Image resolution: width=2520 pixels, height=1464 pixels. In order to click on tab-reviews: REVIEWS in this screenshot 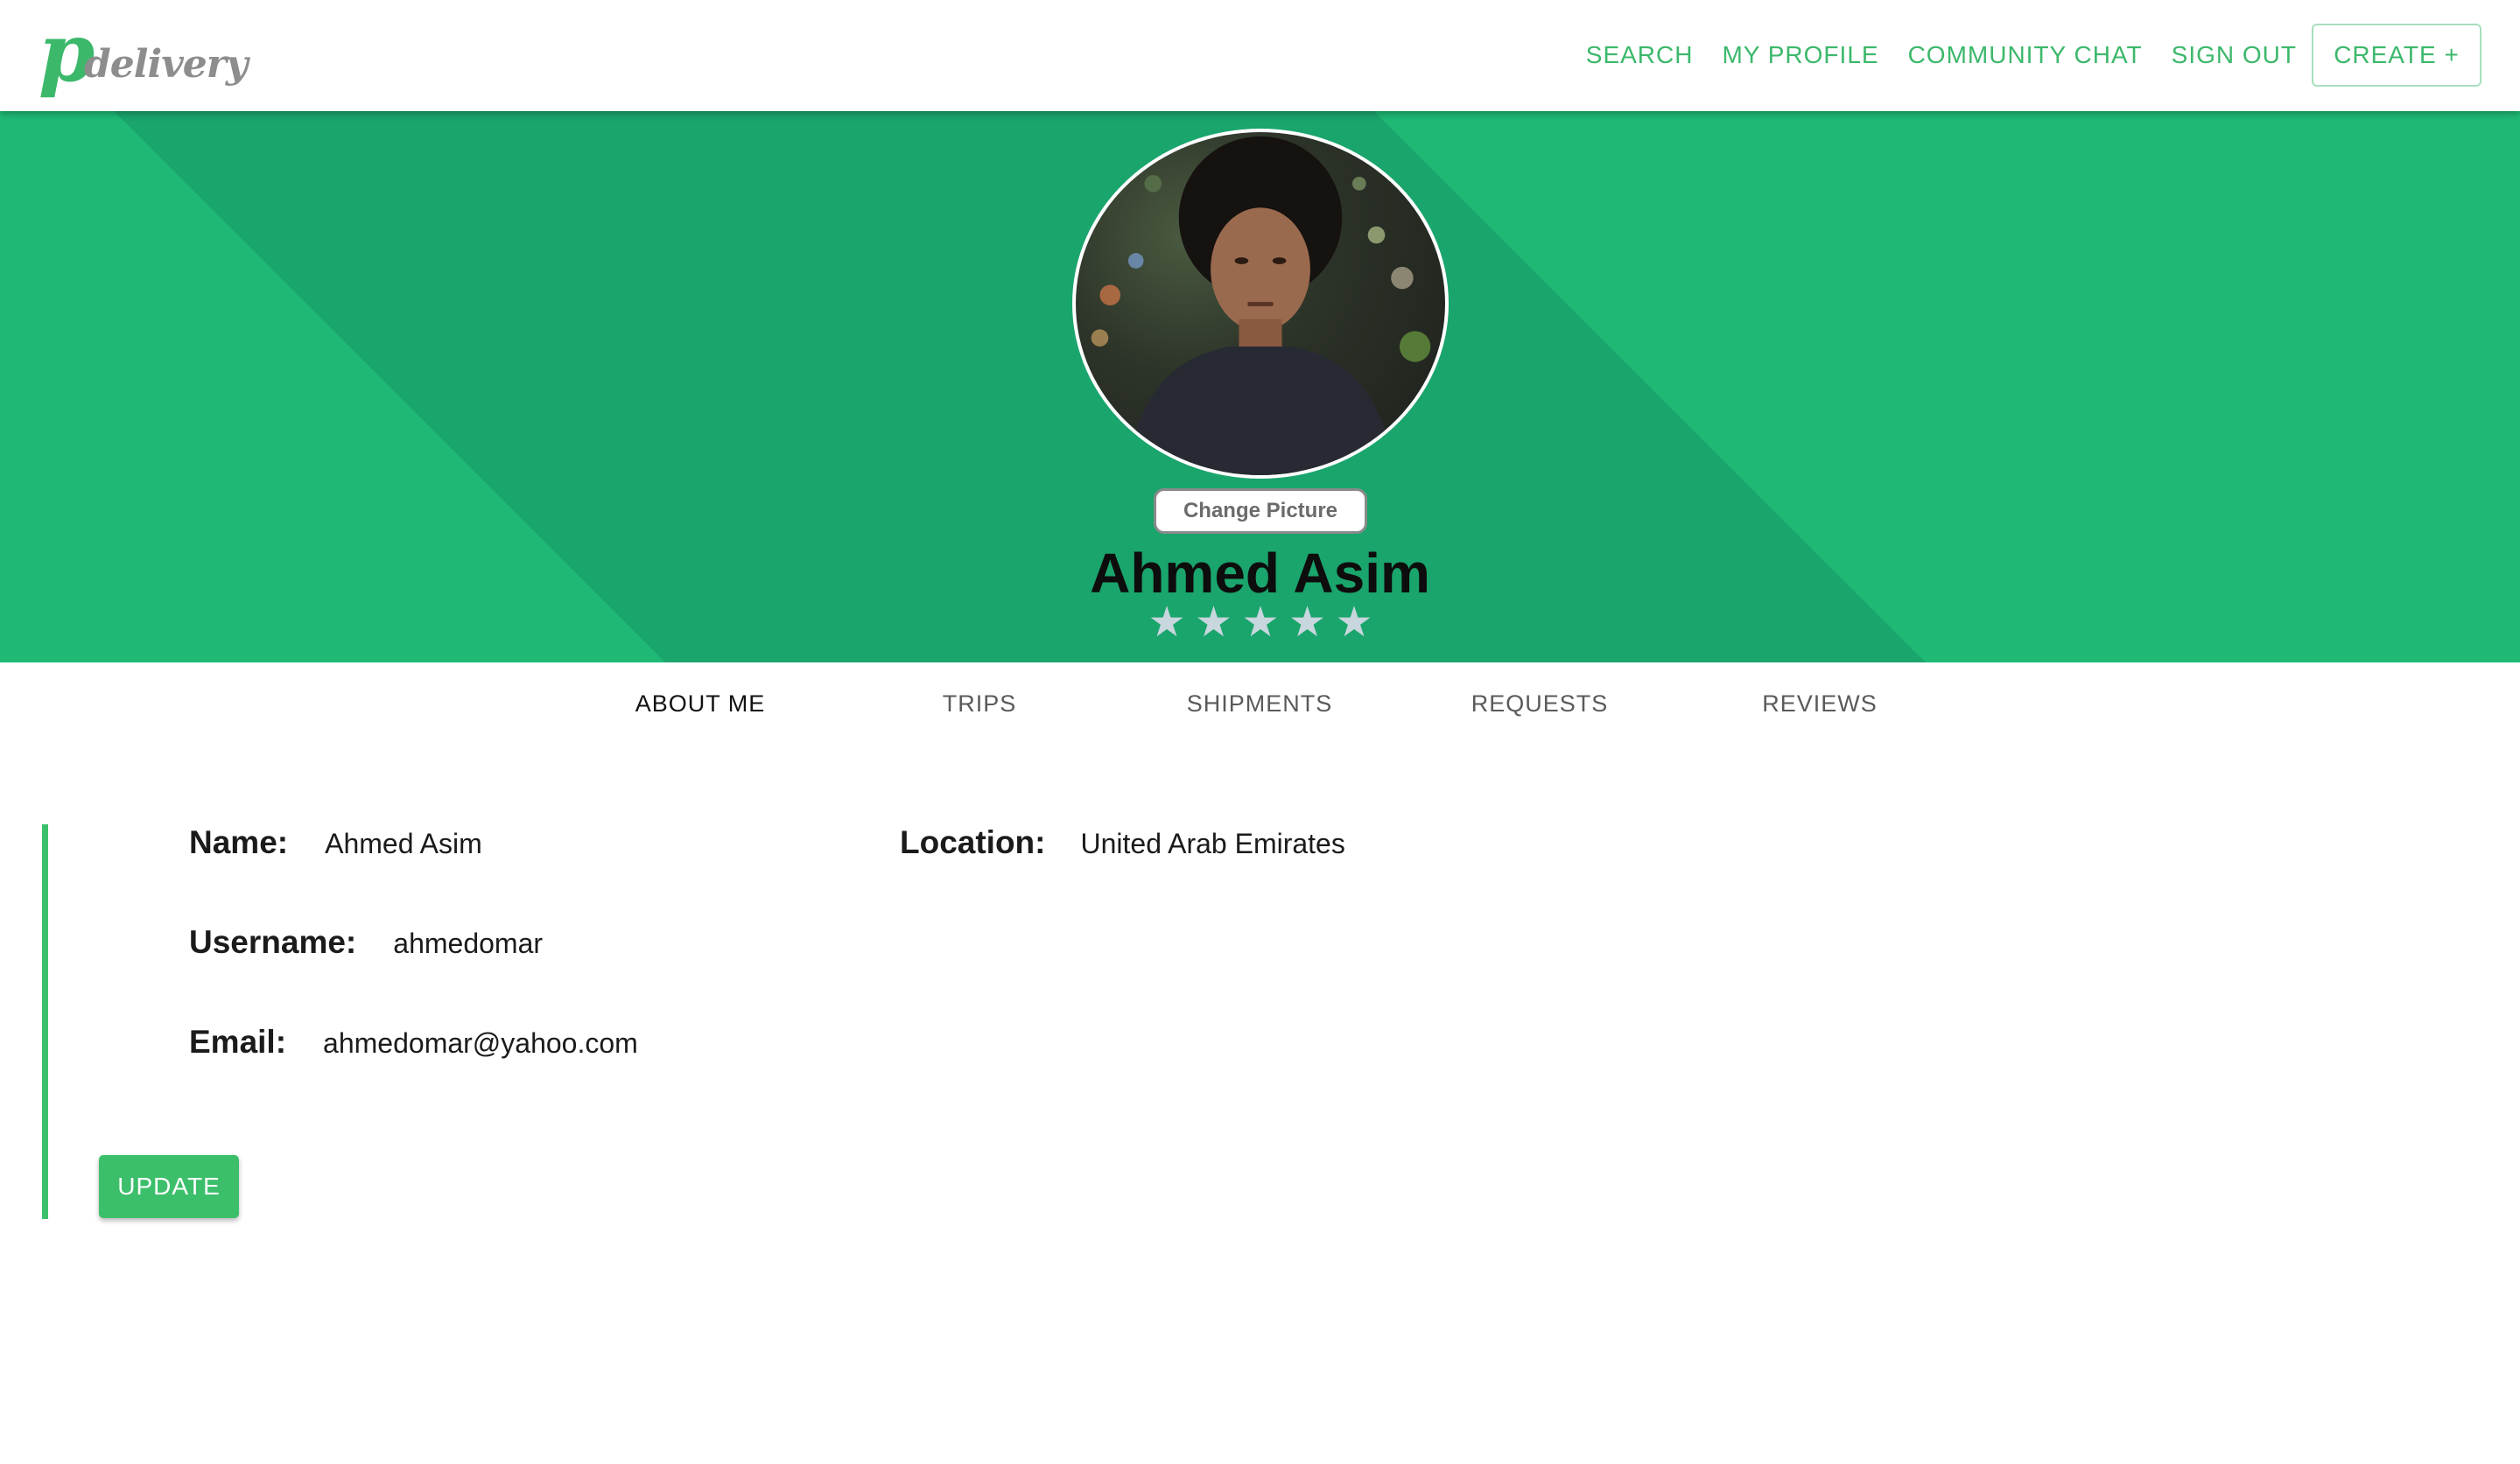, I will do `click(1820, 704)`.